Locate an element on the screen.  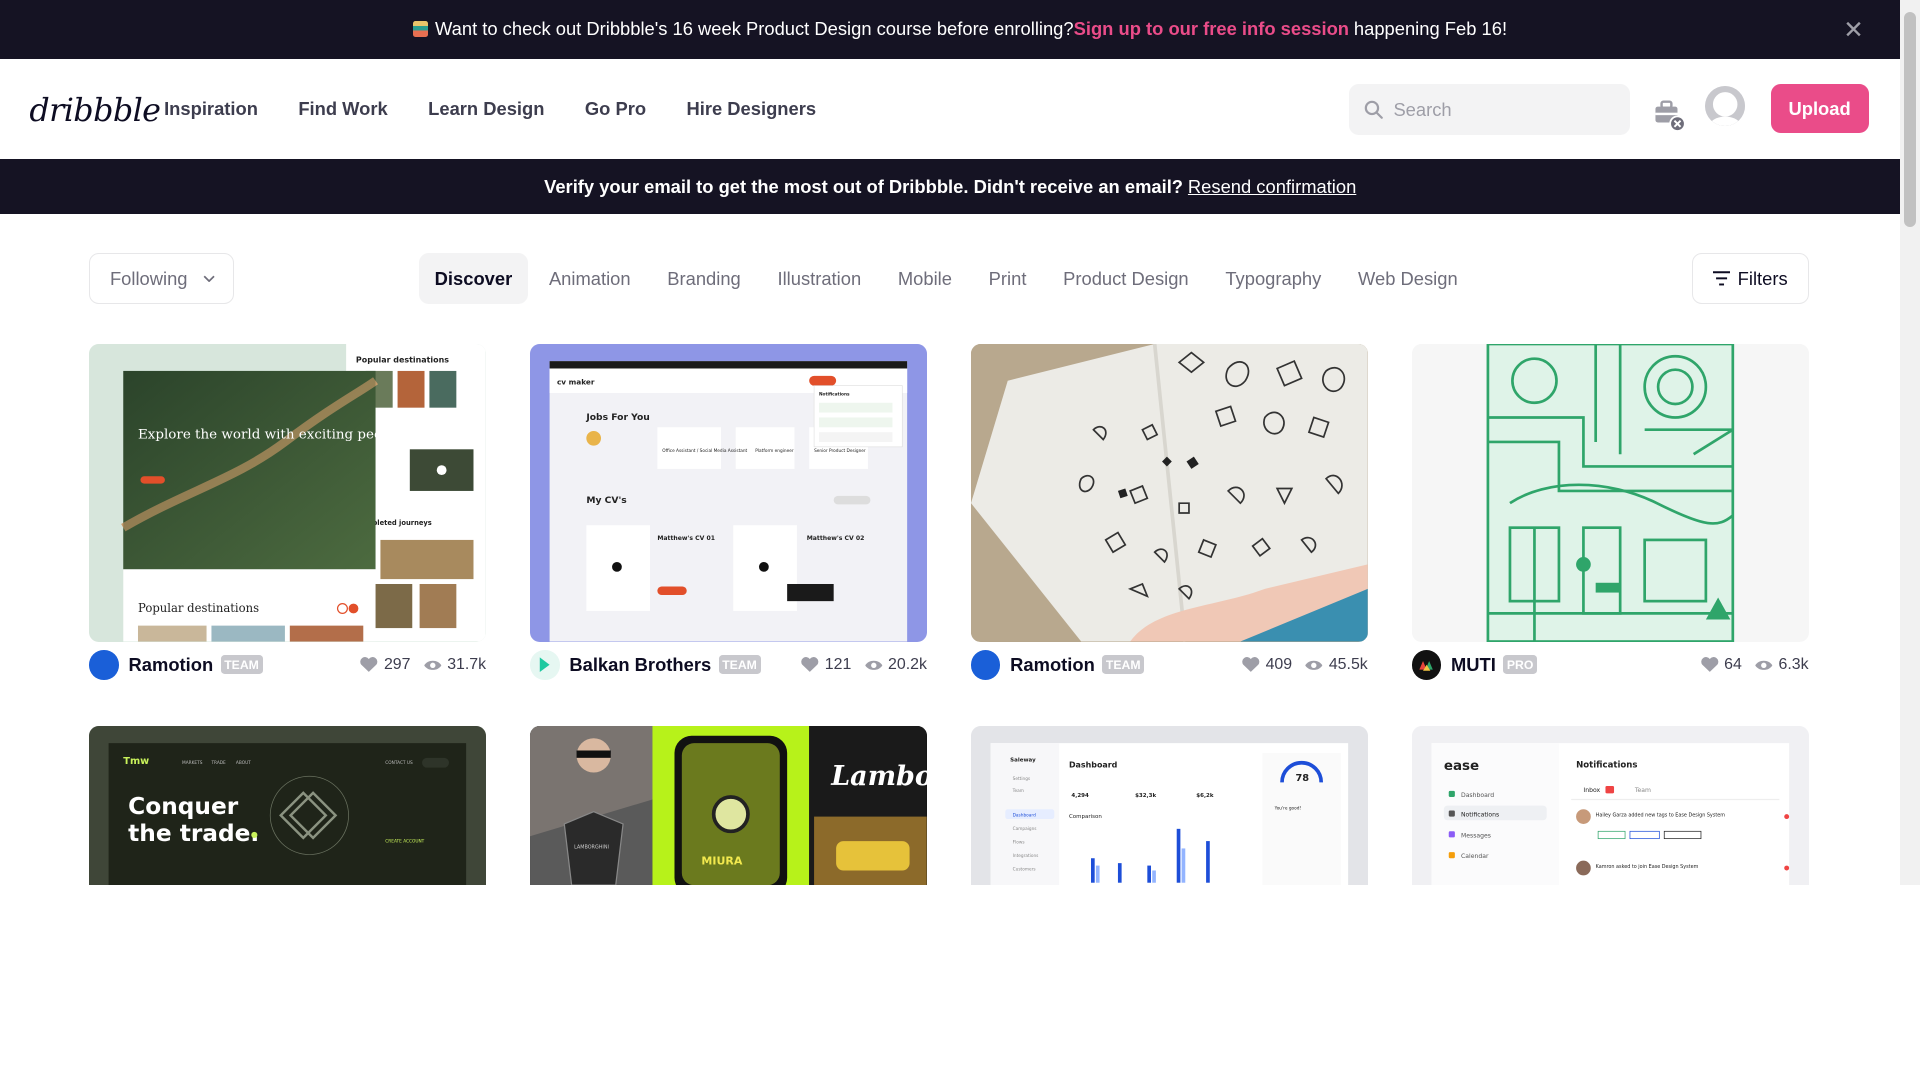
page-scrollbar is located at coordinates (1910, 443).